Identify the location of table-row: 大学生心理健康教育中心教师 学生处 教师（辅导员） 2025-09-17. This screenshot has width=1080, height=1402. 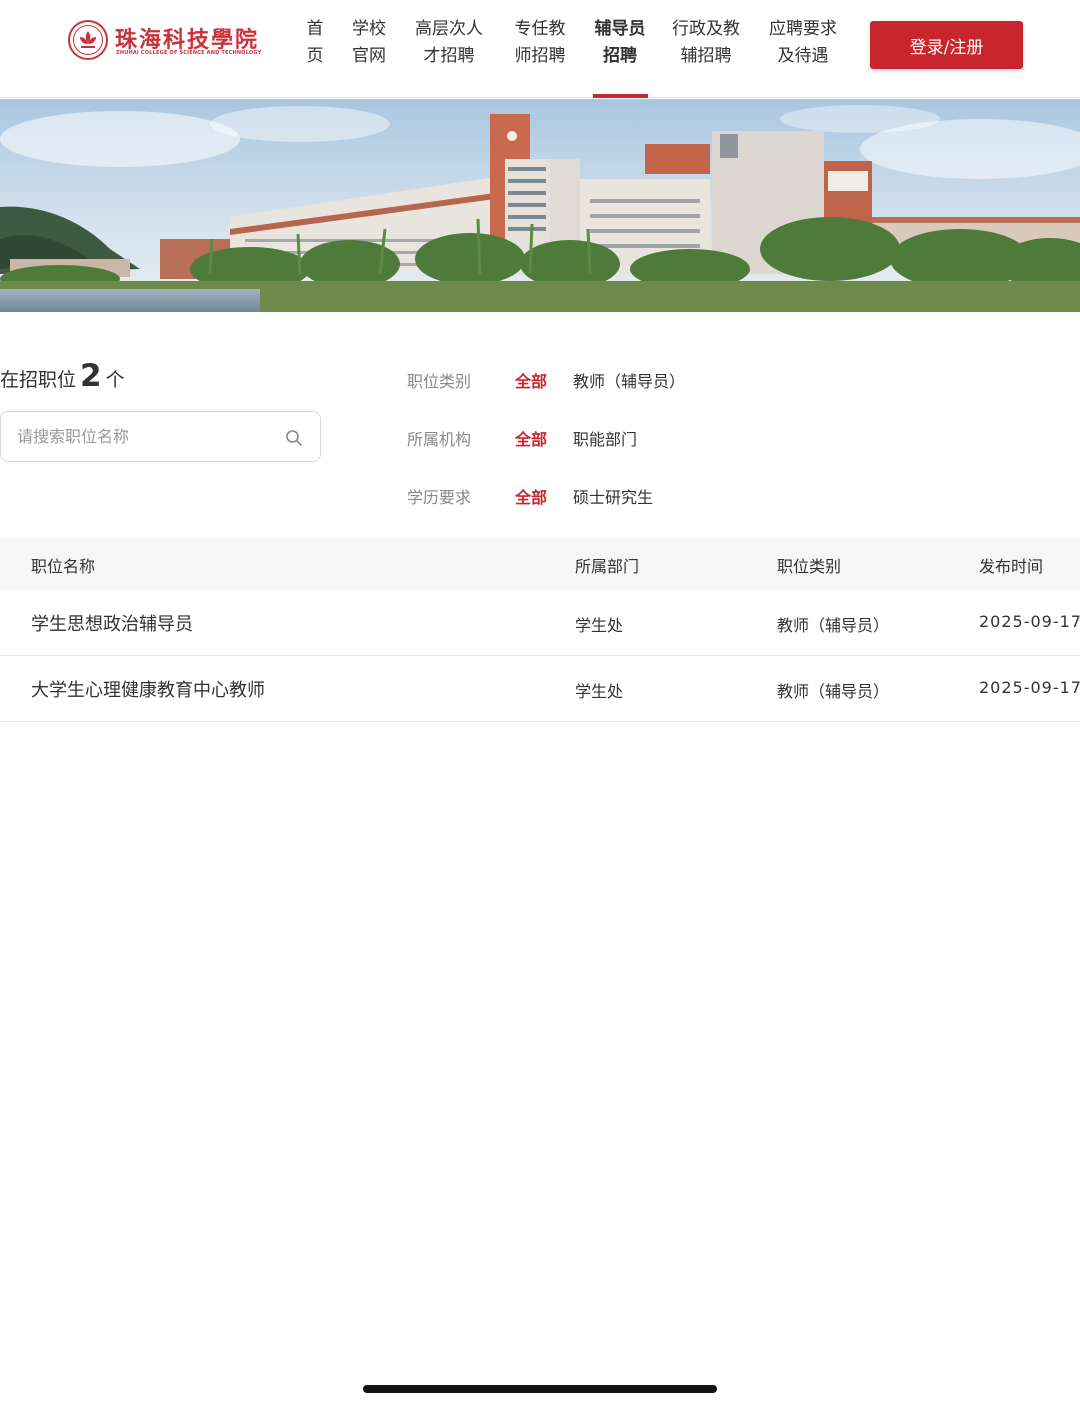
(540, 689).